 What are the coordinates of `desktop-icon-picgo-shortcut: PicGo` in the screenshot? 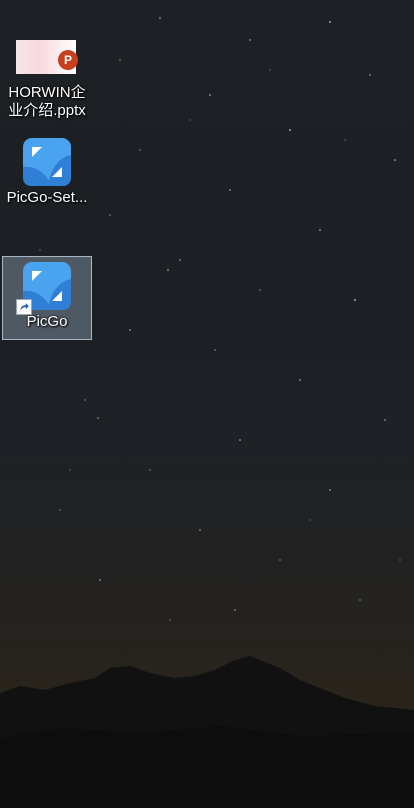 It's located at (47, 298).